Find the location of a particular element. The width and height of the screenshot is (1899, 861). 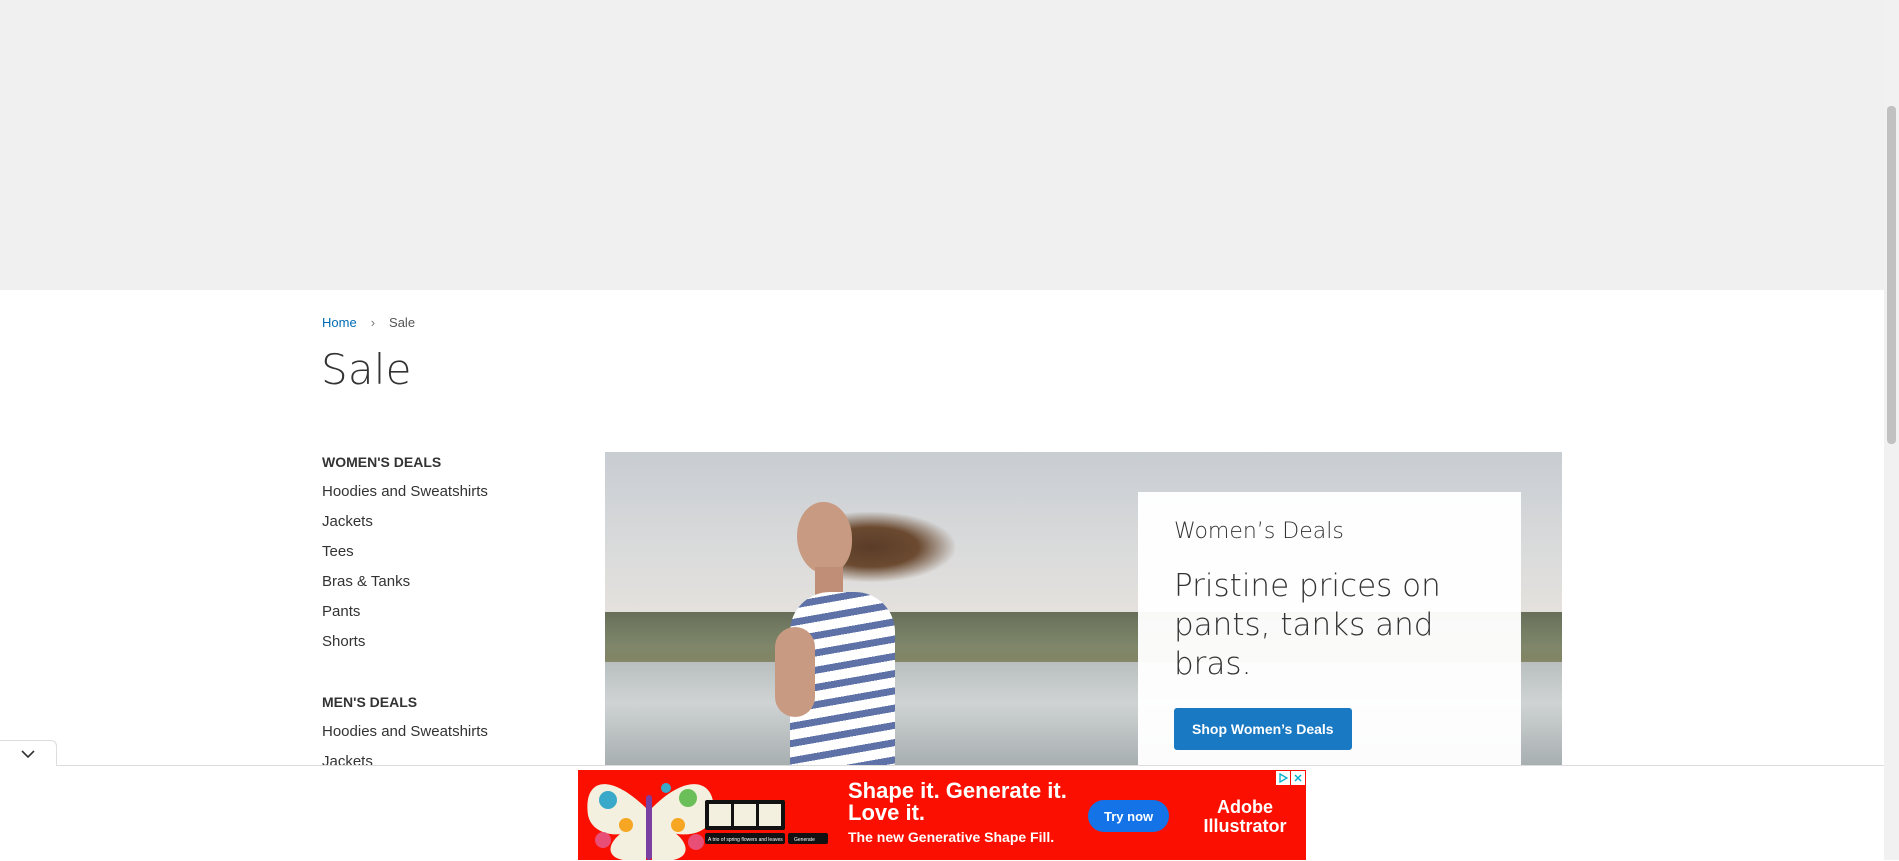

breadcrumb: Home › Sale is located at coordinates (368, 322).